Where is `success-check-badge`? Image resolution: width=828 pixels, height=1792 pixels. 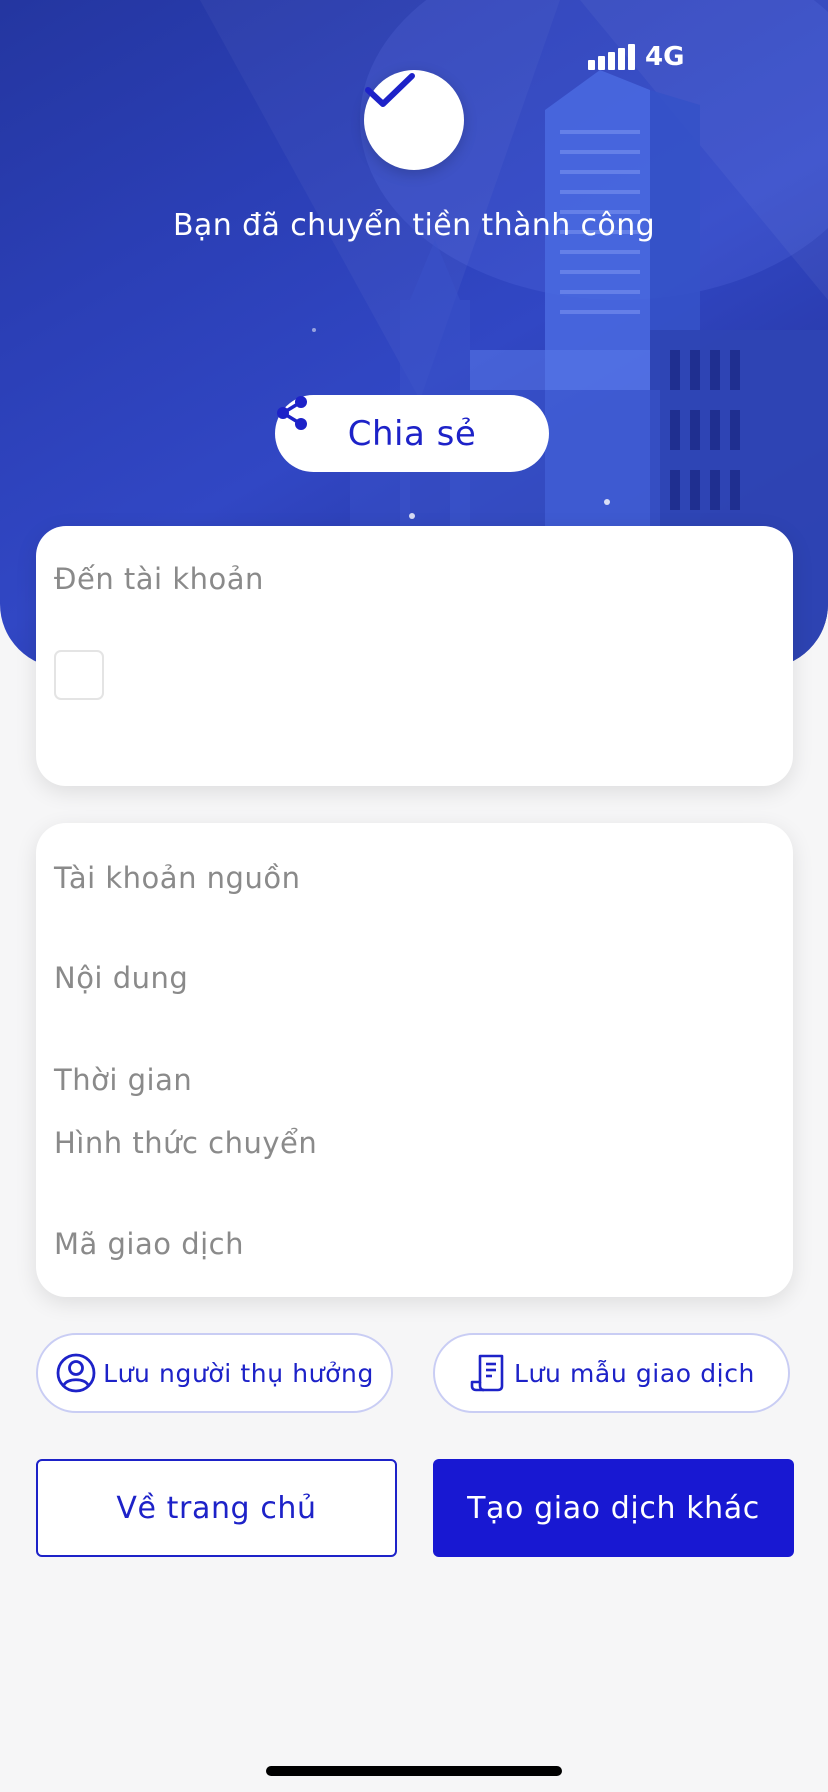 success-check-badge is located at coordinates (414, 120).